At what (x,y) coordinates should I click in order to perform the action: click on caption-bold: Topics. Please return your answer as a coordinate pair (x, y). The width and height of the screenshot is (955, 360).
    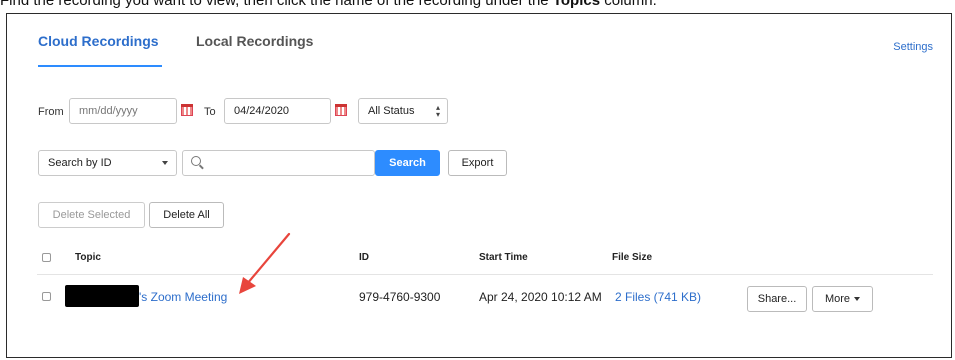
    Looking at the image, I should click on (576, 4).